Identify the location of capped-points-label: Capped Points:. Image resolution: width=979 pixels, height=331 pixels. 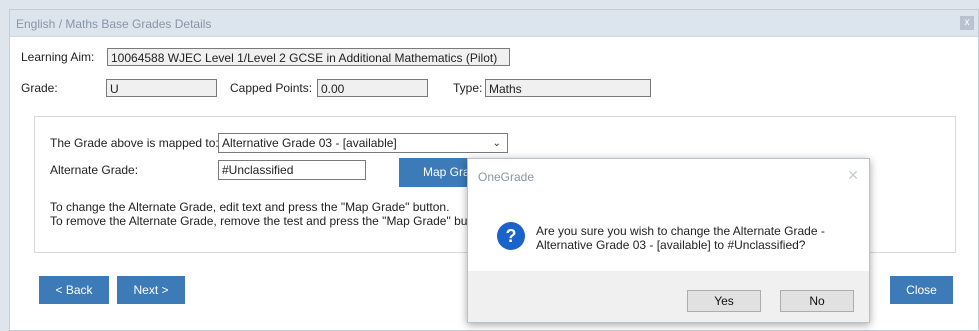
(271, 88).